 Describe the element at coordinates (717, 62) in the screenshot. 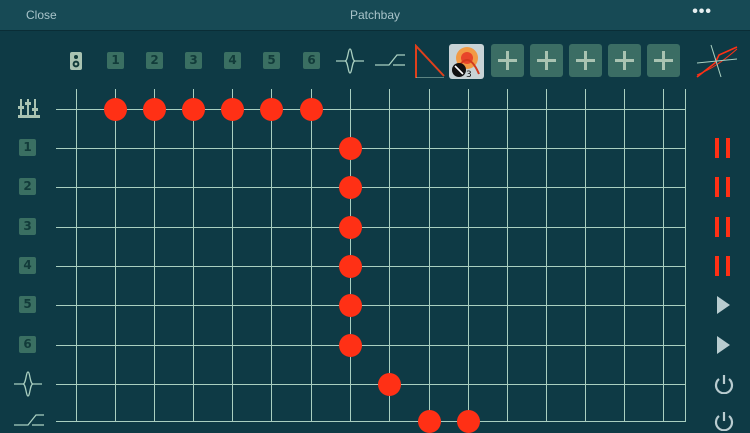

I see `curve-icon` at that location.